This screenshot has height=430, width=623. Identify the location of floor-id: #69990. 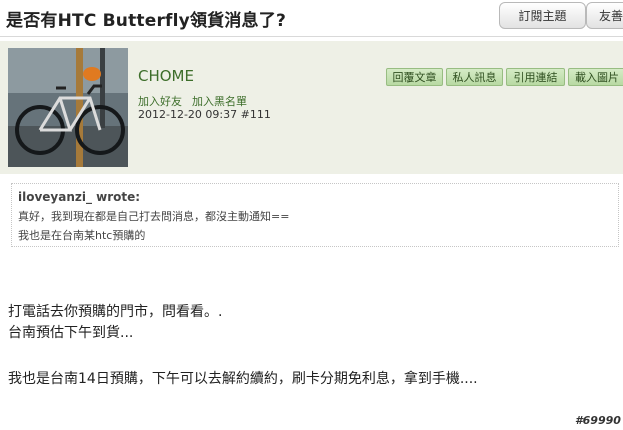
(598, 420).